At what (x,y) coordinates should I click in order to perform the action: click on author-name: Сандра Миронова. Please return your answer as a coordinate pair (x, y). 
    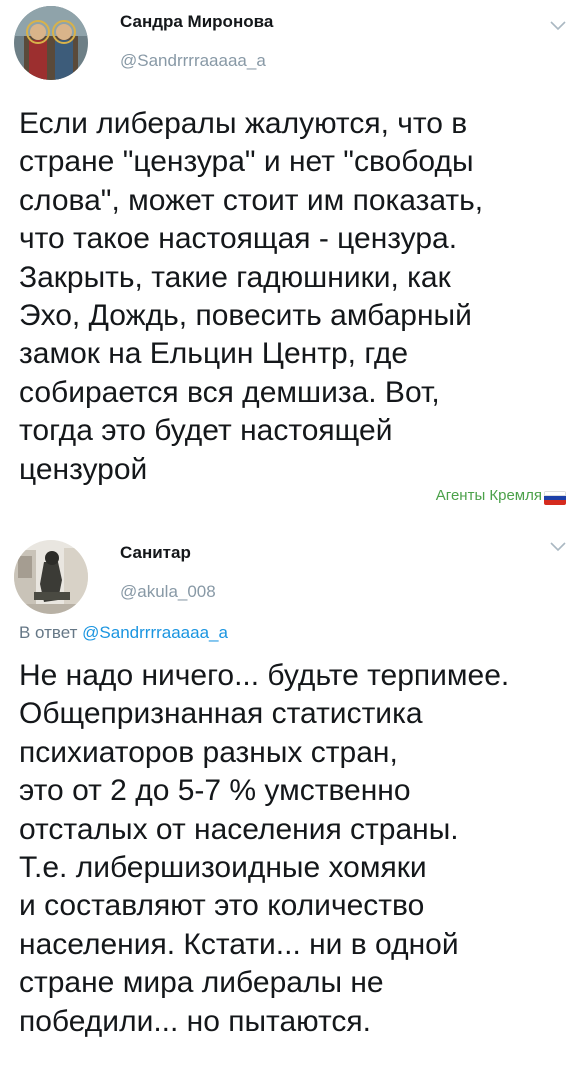
    Looking at the image, I should click on (196, 22).